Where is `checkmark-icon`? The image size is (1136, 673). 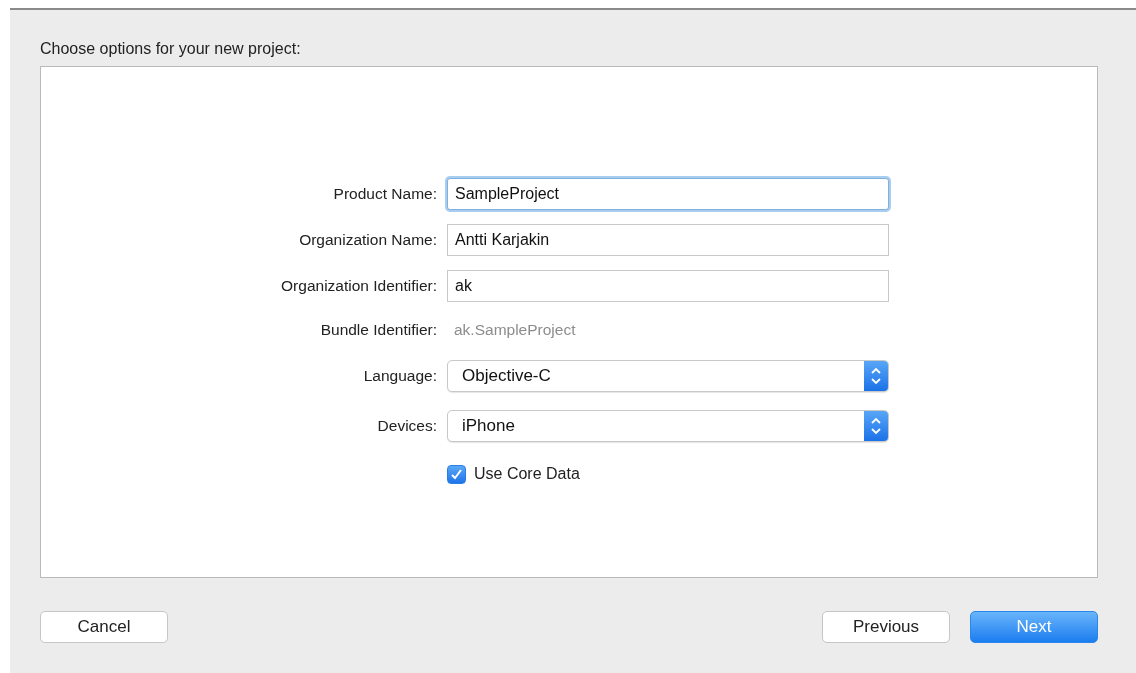 checkmark-icon is located at coordinates (456, 474).